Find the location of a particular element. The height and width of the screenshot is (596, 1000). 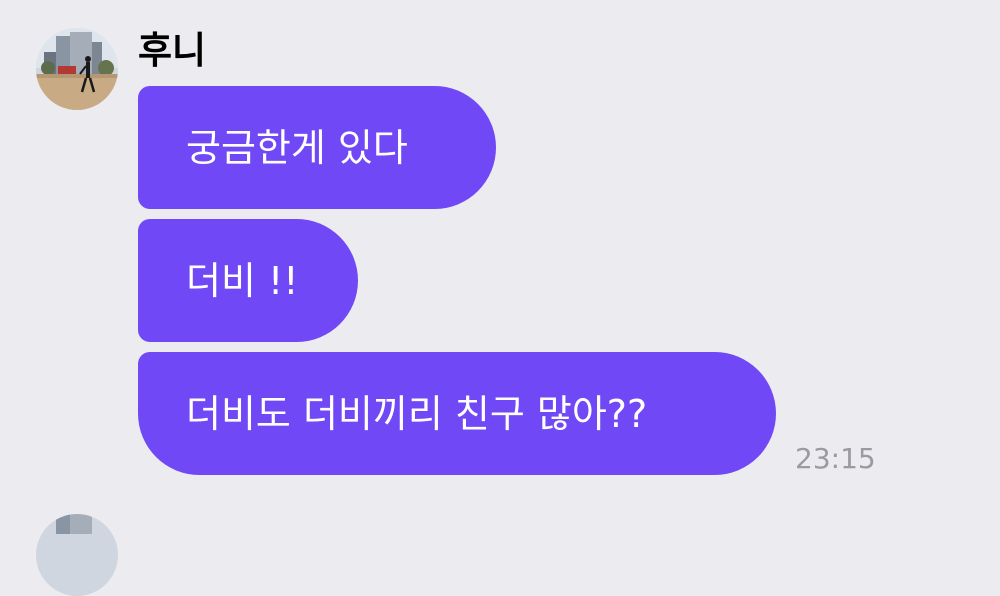

sender-avatar is located at coordinates (77, 69).